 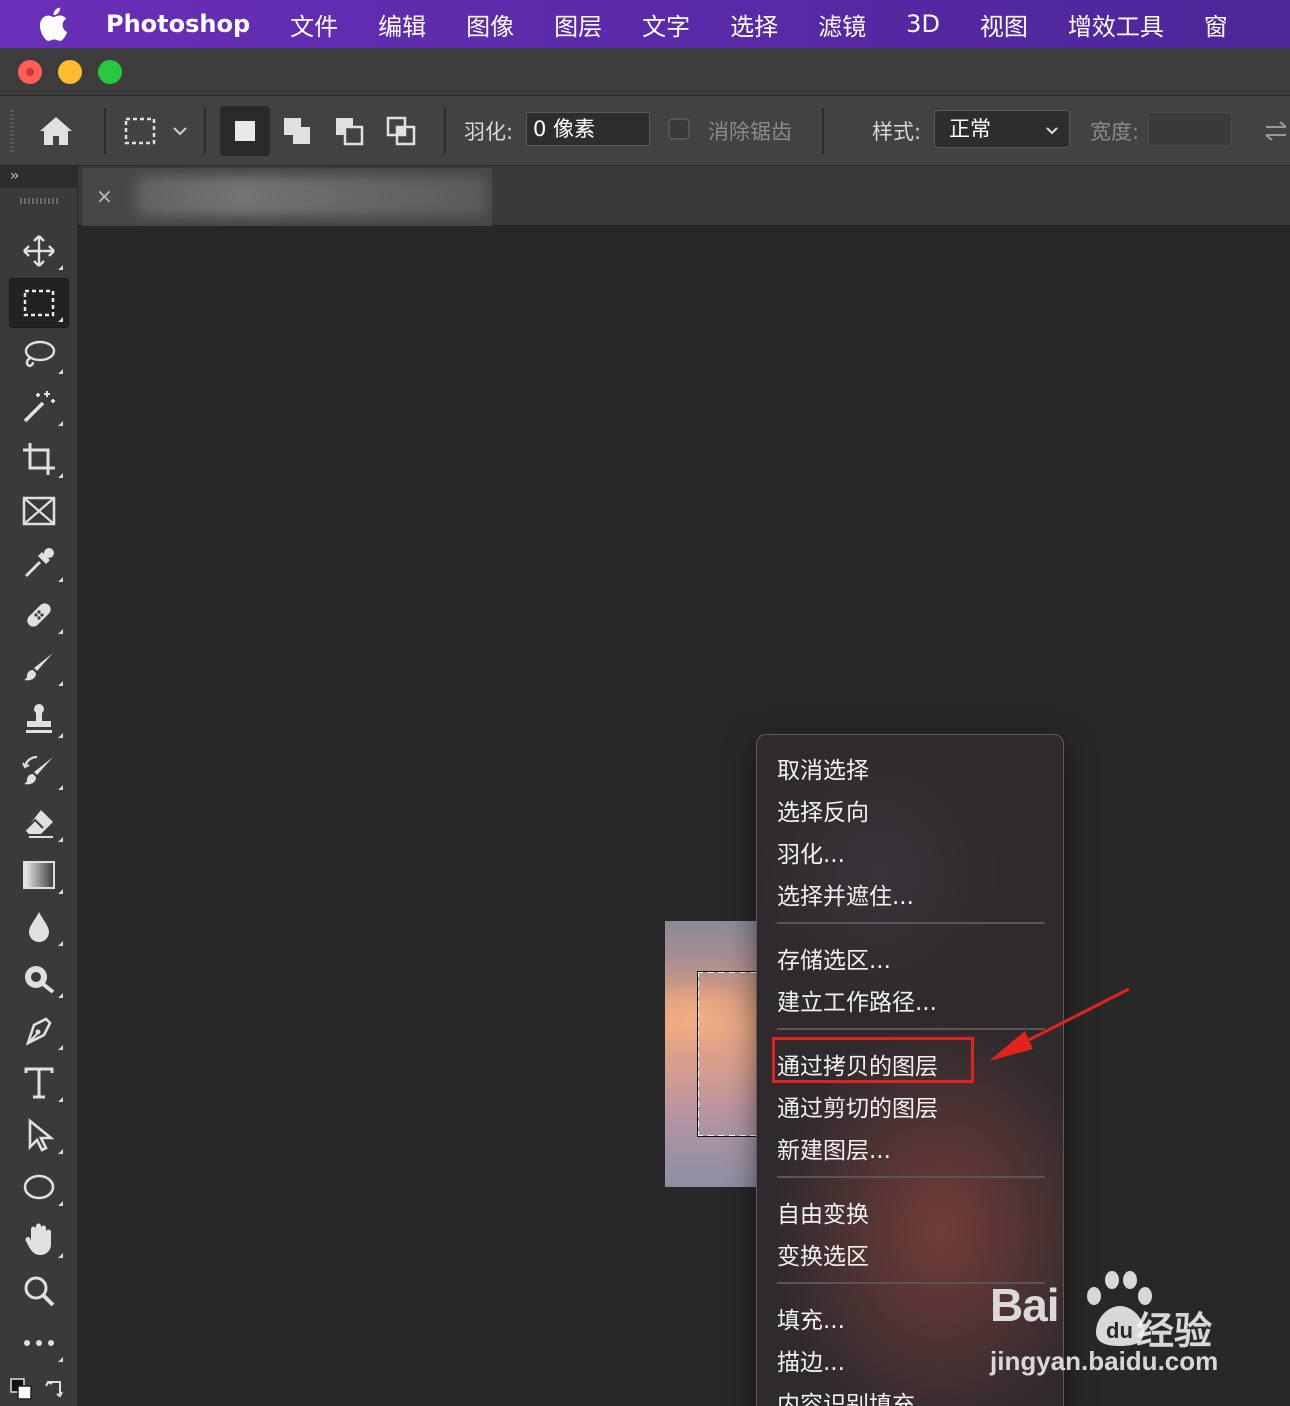 What do you see at coordinates (178, 24) in the screenshot?
I see `menu-app-photoshop: Photoshop` at bounding box center [178, 24].